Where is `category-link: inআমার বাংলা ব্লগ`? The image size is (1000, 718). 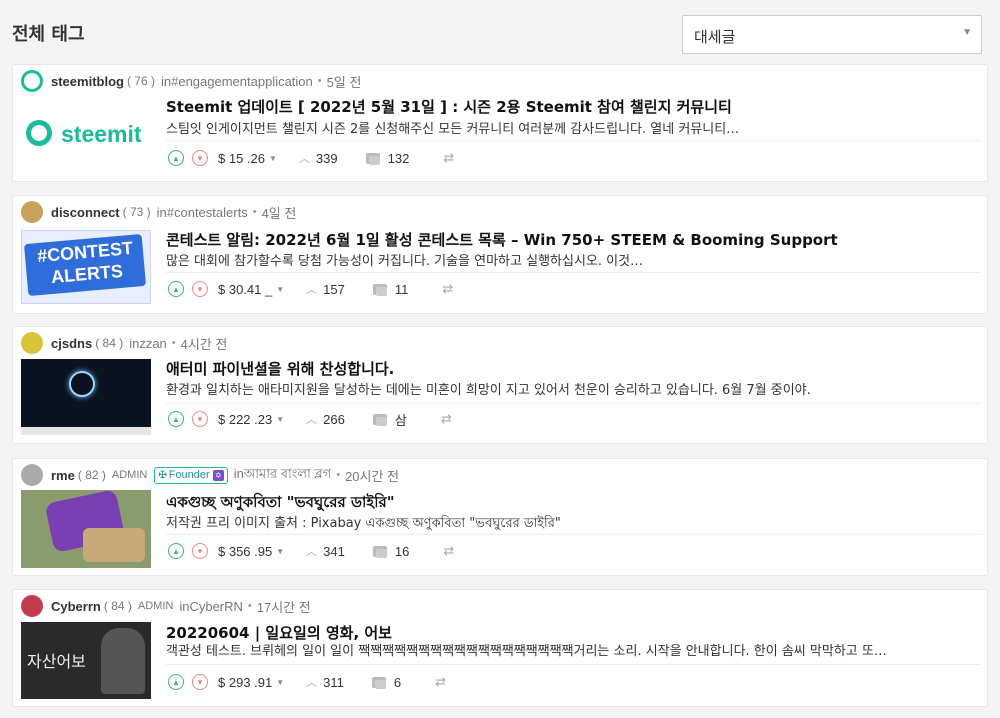
category-link: inআমার বাংলা ব্লগ is located at coordinates (283, 475).